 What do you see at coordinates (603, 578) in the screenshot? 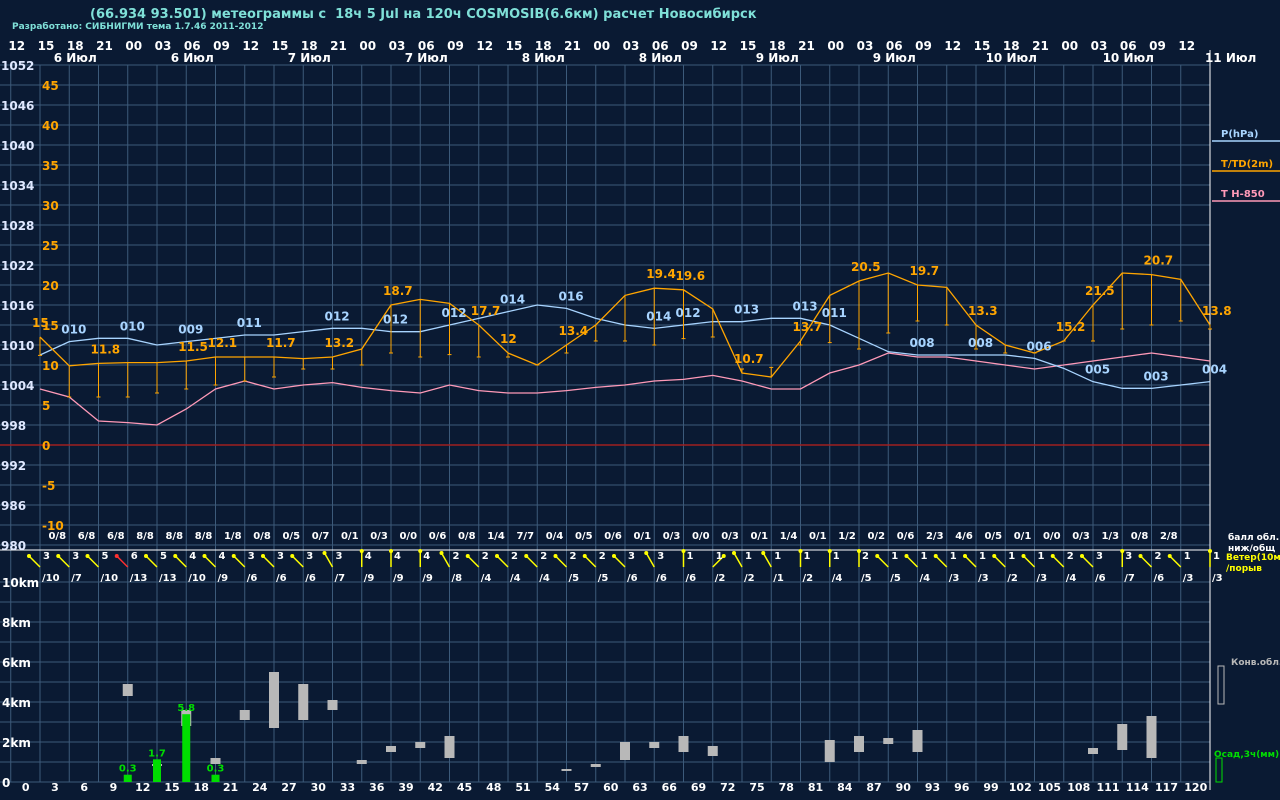
I see `wind-gust-label: /5` at bounding box center [603, 578].